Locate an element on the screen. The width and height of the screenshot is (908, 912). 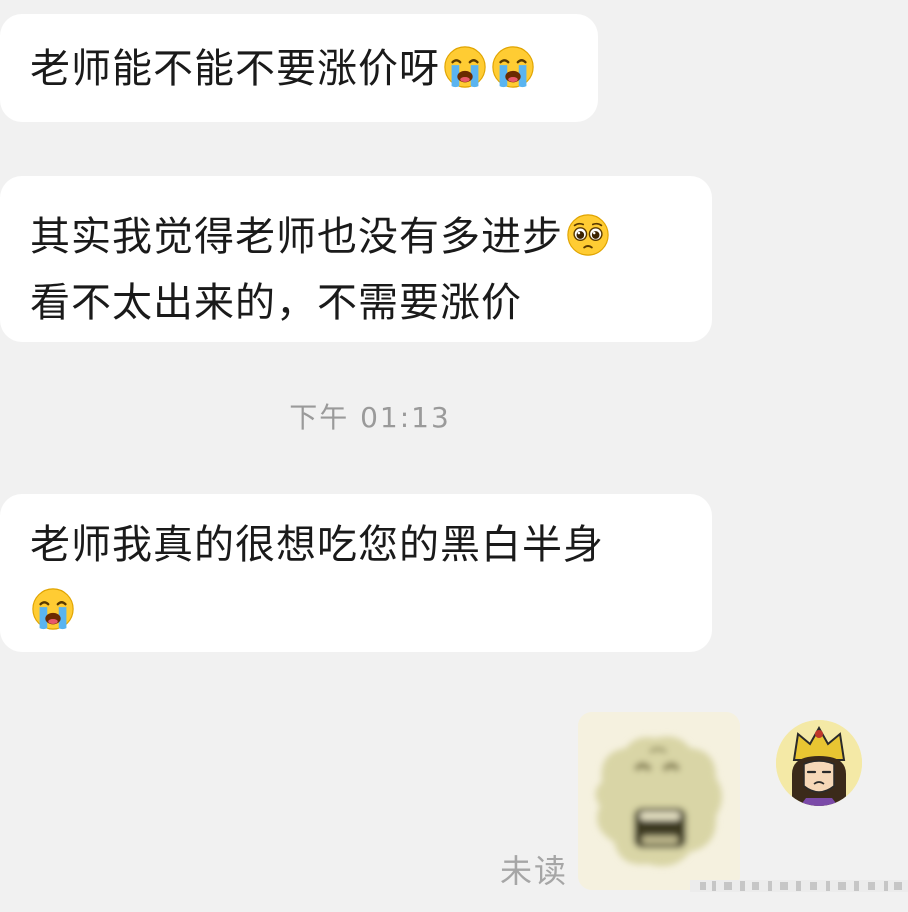
avatar-icon is located at coordinates (819, 763).